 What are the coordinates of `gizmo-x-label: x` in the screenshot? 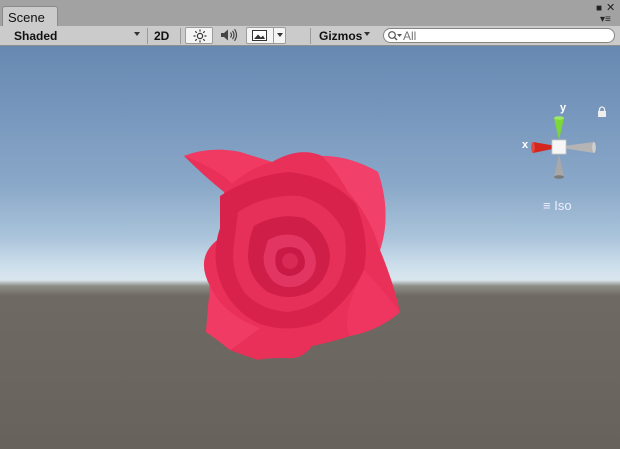 It's located at (525, 145).